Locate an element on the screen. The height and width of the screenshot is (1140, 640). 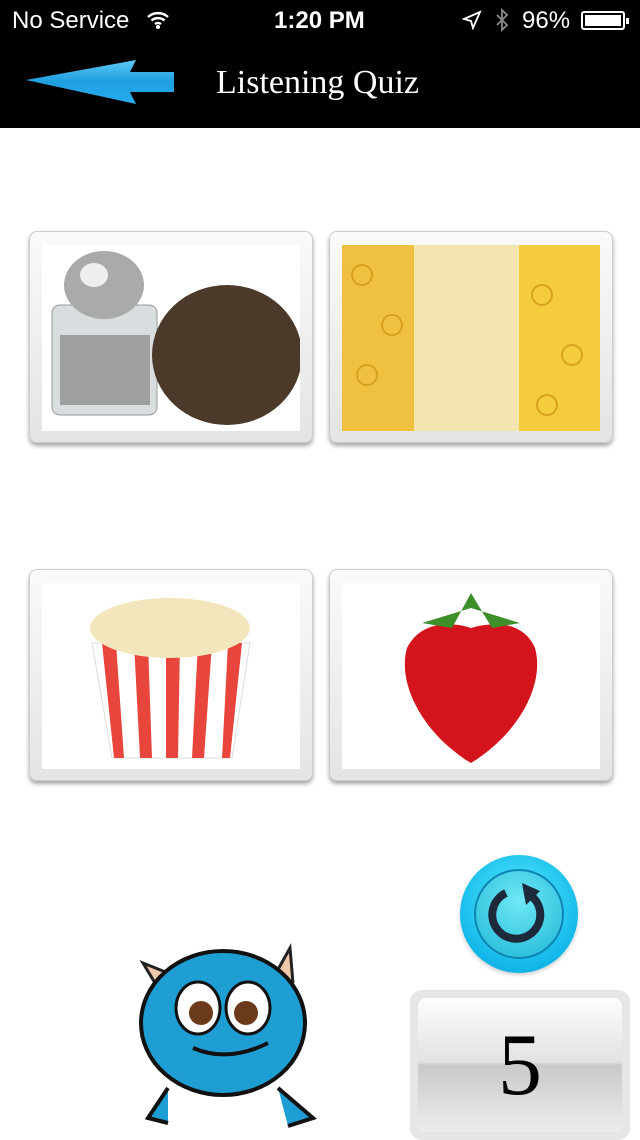
score-value: 5 is located at coordinates (520, 1065).